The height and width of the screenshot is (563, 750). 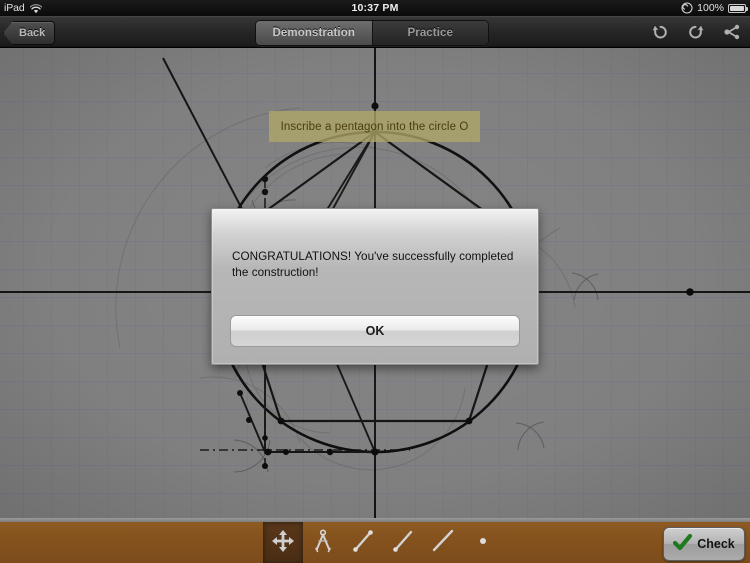 I want to click on ray-icon, so click(x=403, y=543).